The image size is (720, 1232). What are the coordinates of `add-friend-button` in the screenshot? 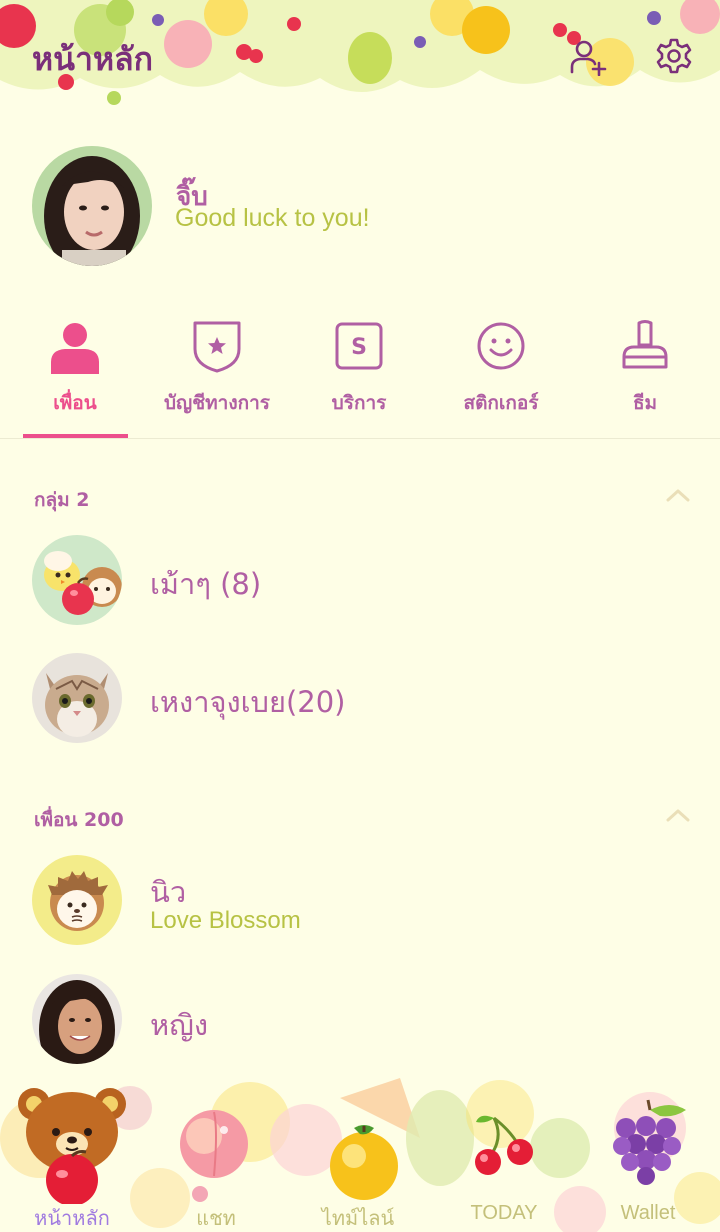 It's located at (588, 56).